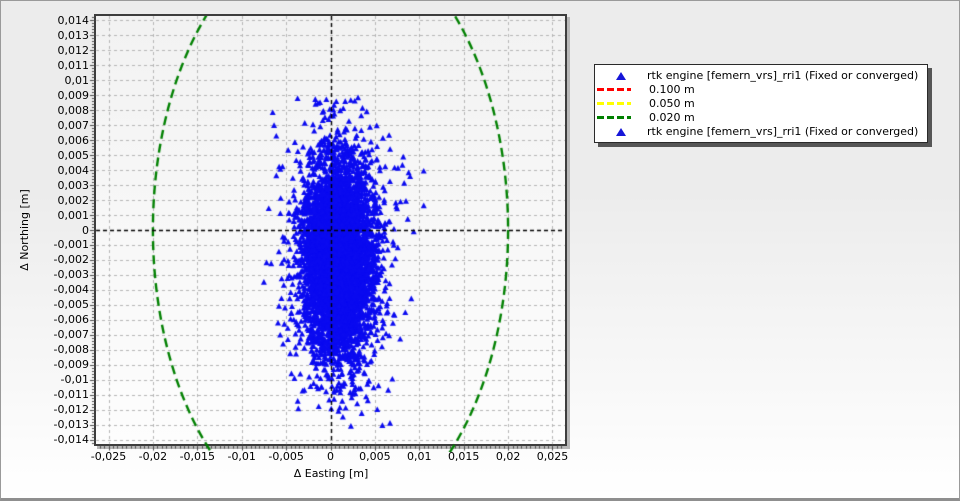 The image size is (960, 501). I want to click on y-tick-label: -0,006, so click(71, 320).